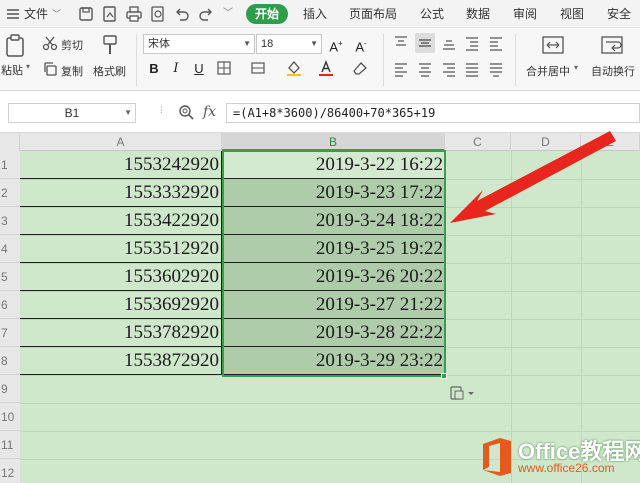 Image resolution: width=640 pixels, height=483 pixels. Describe the element at coordinates (121, 305) in the screenshot. I see `cell-a6: 1553692920` at that location.